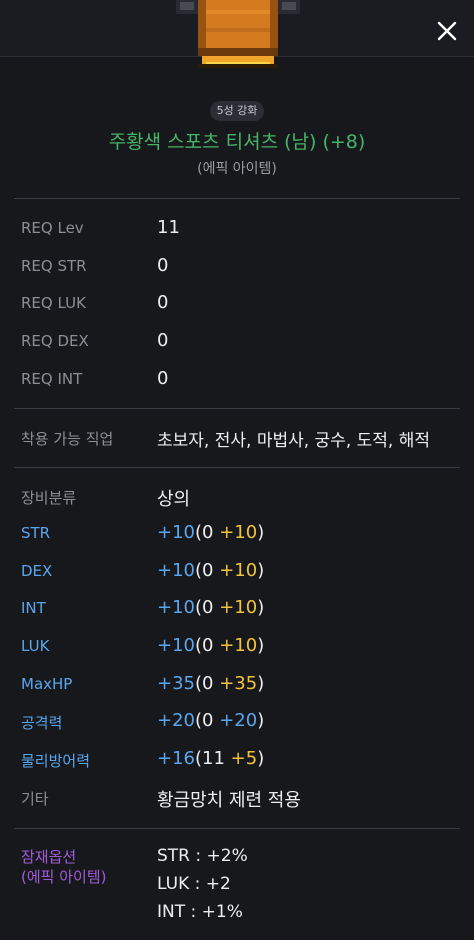  Describe the element at coordinates (237, 498) in the screenshot. I see `category-row: 장비분류 상의` at that location.